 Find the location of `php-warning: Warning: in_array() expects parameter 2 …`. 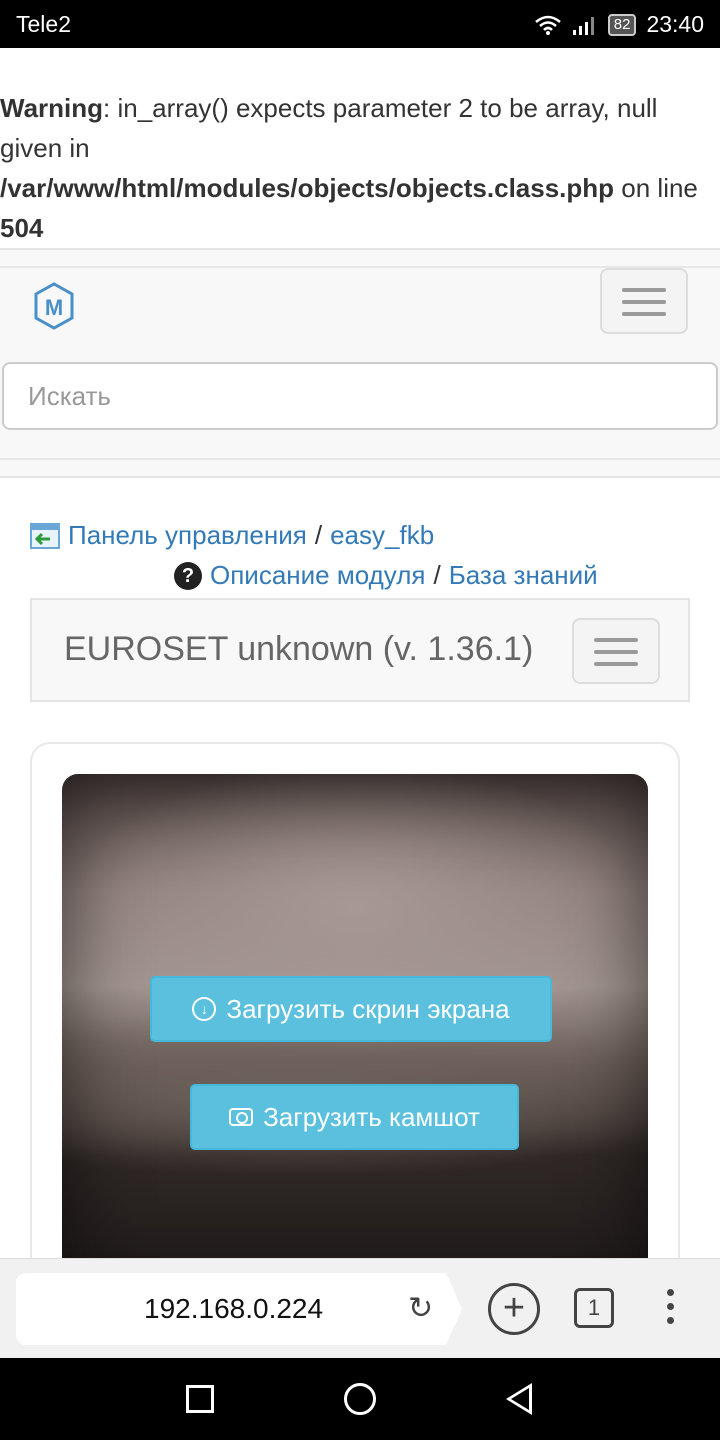

php-warning: Warning: in_array() expects parameter 2 … is located at coordinates (360, 168).